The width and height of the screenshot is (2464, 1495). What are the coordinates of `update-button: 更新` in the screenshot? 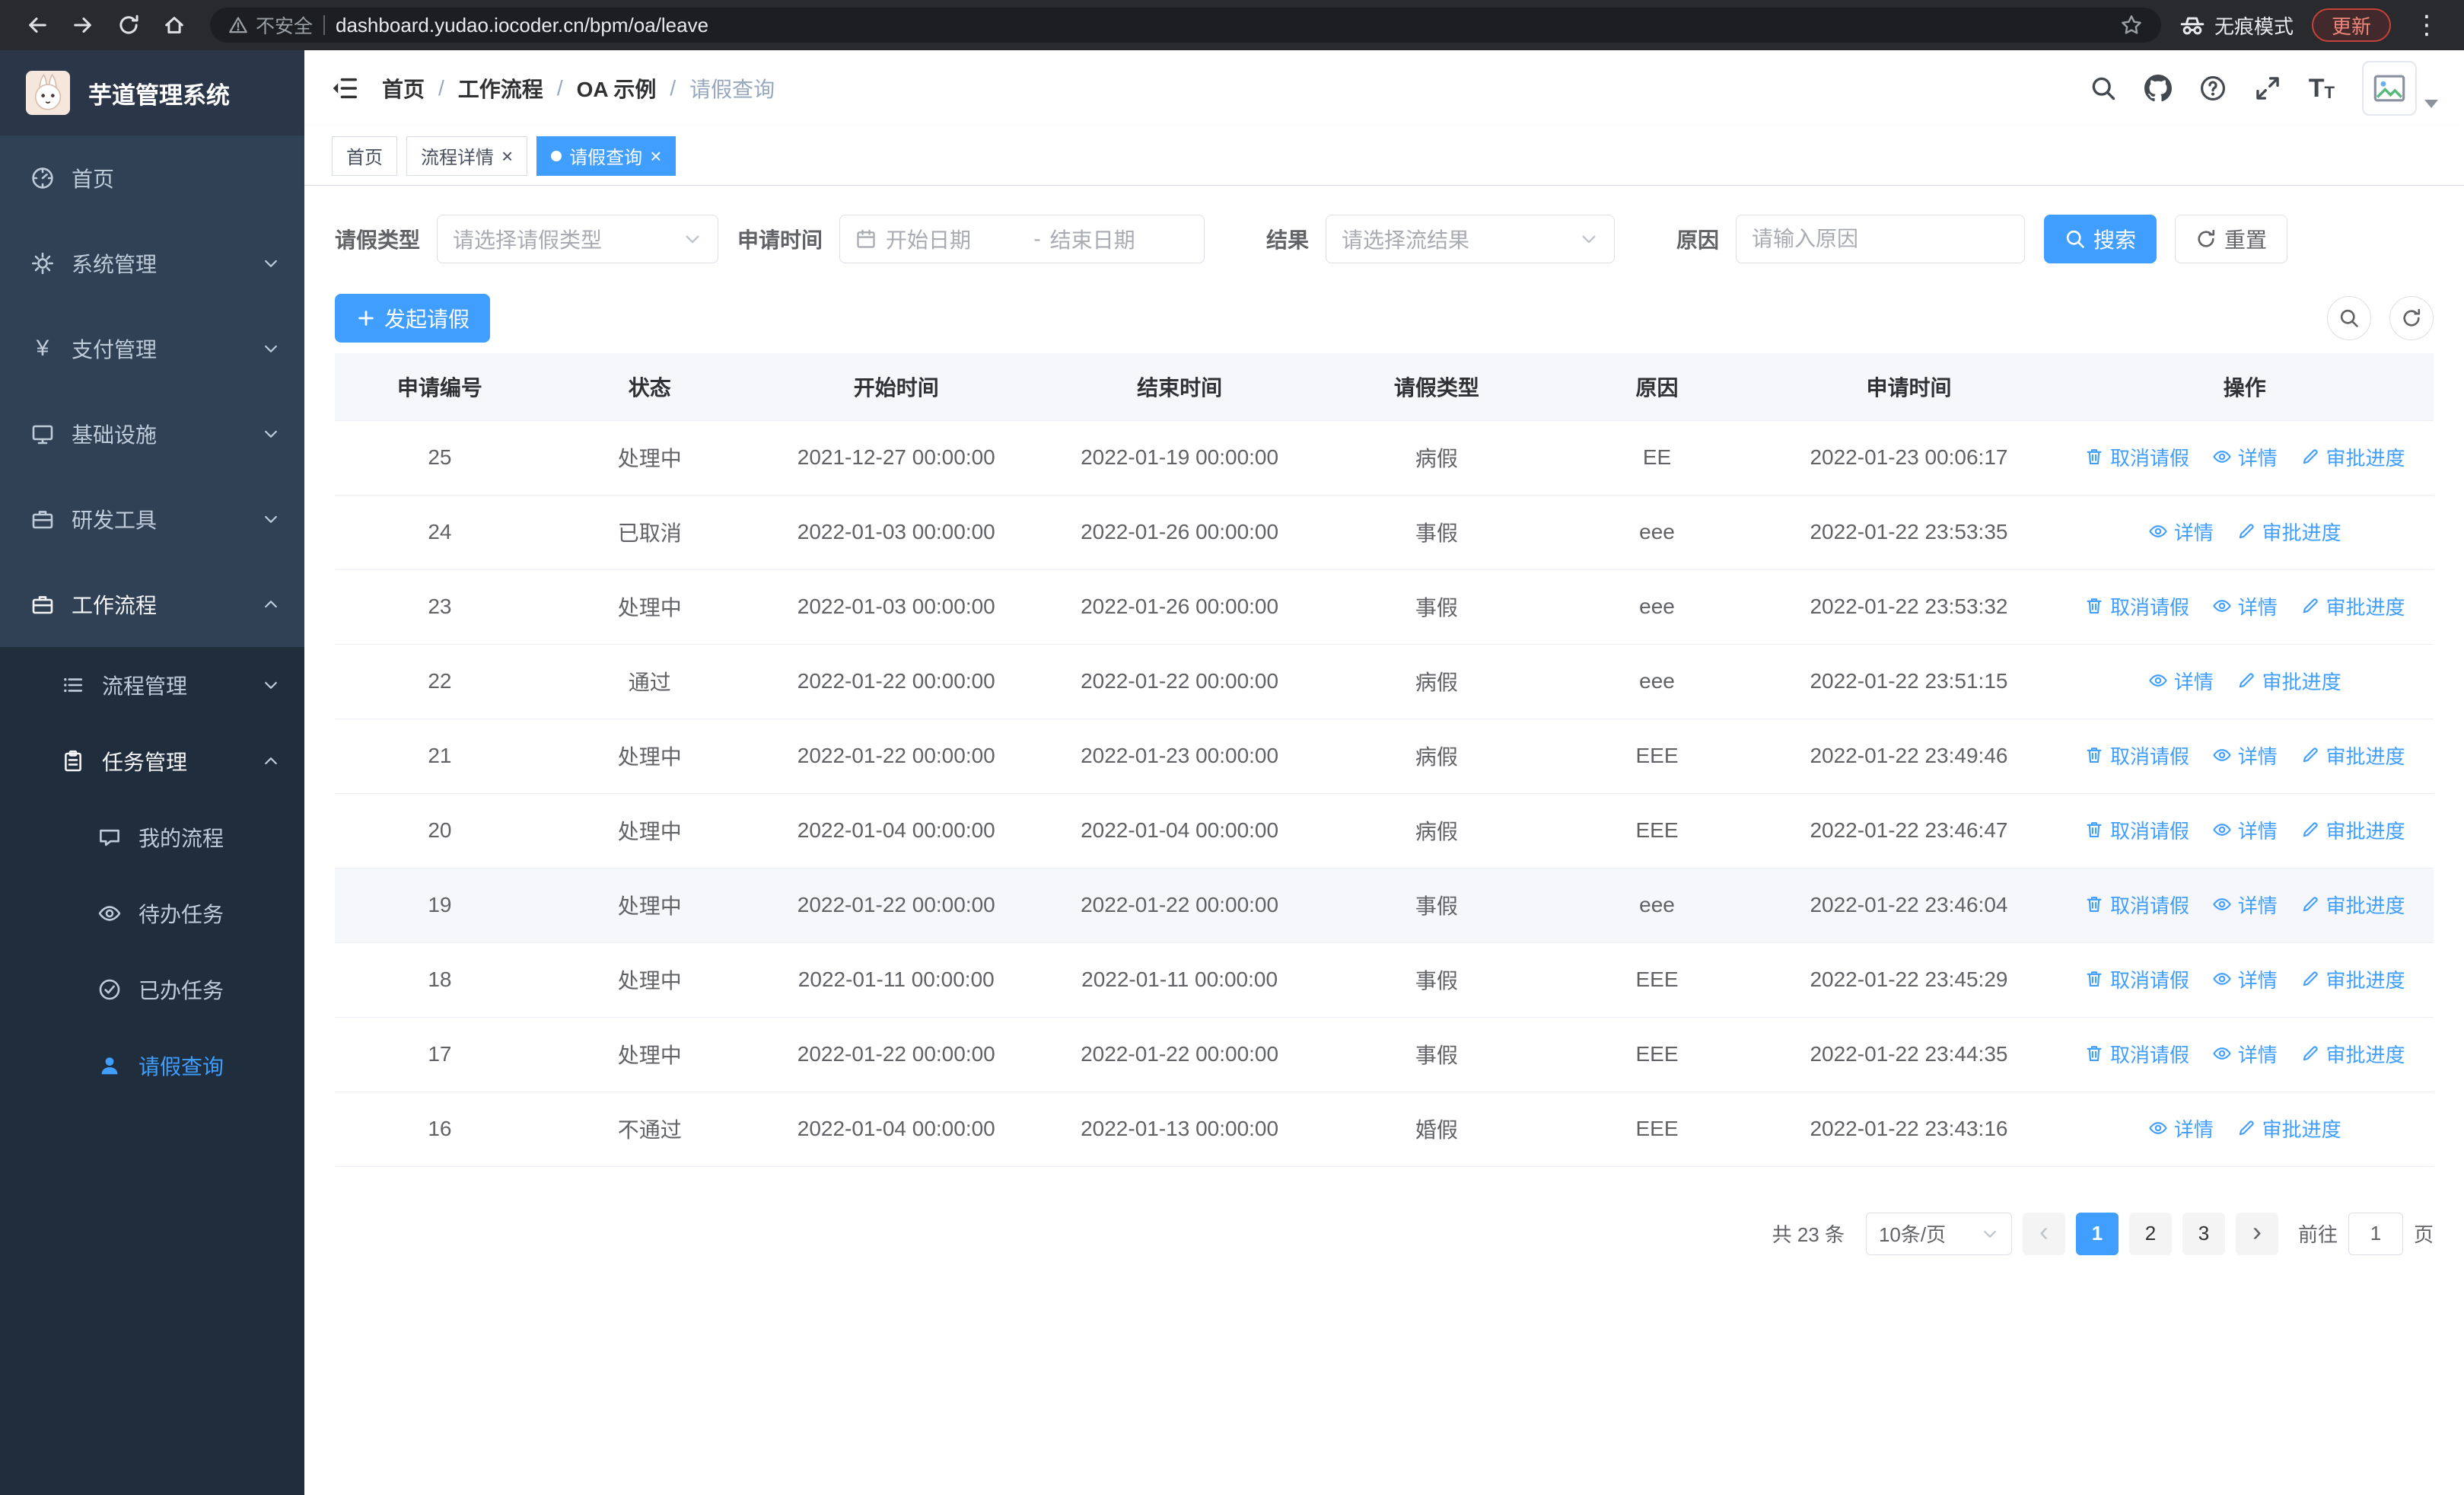 It's located at (2351, 25).